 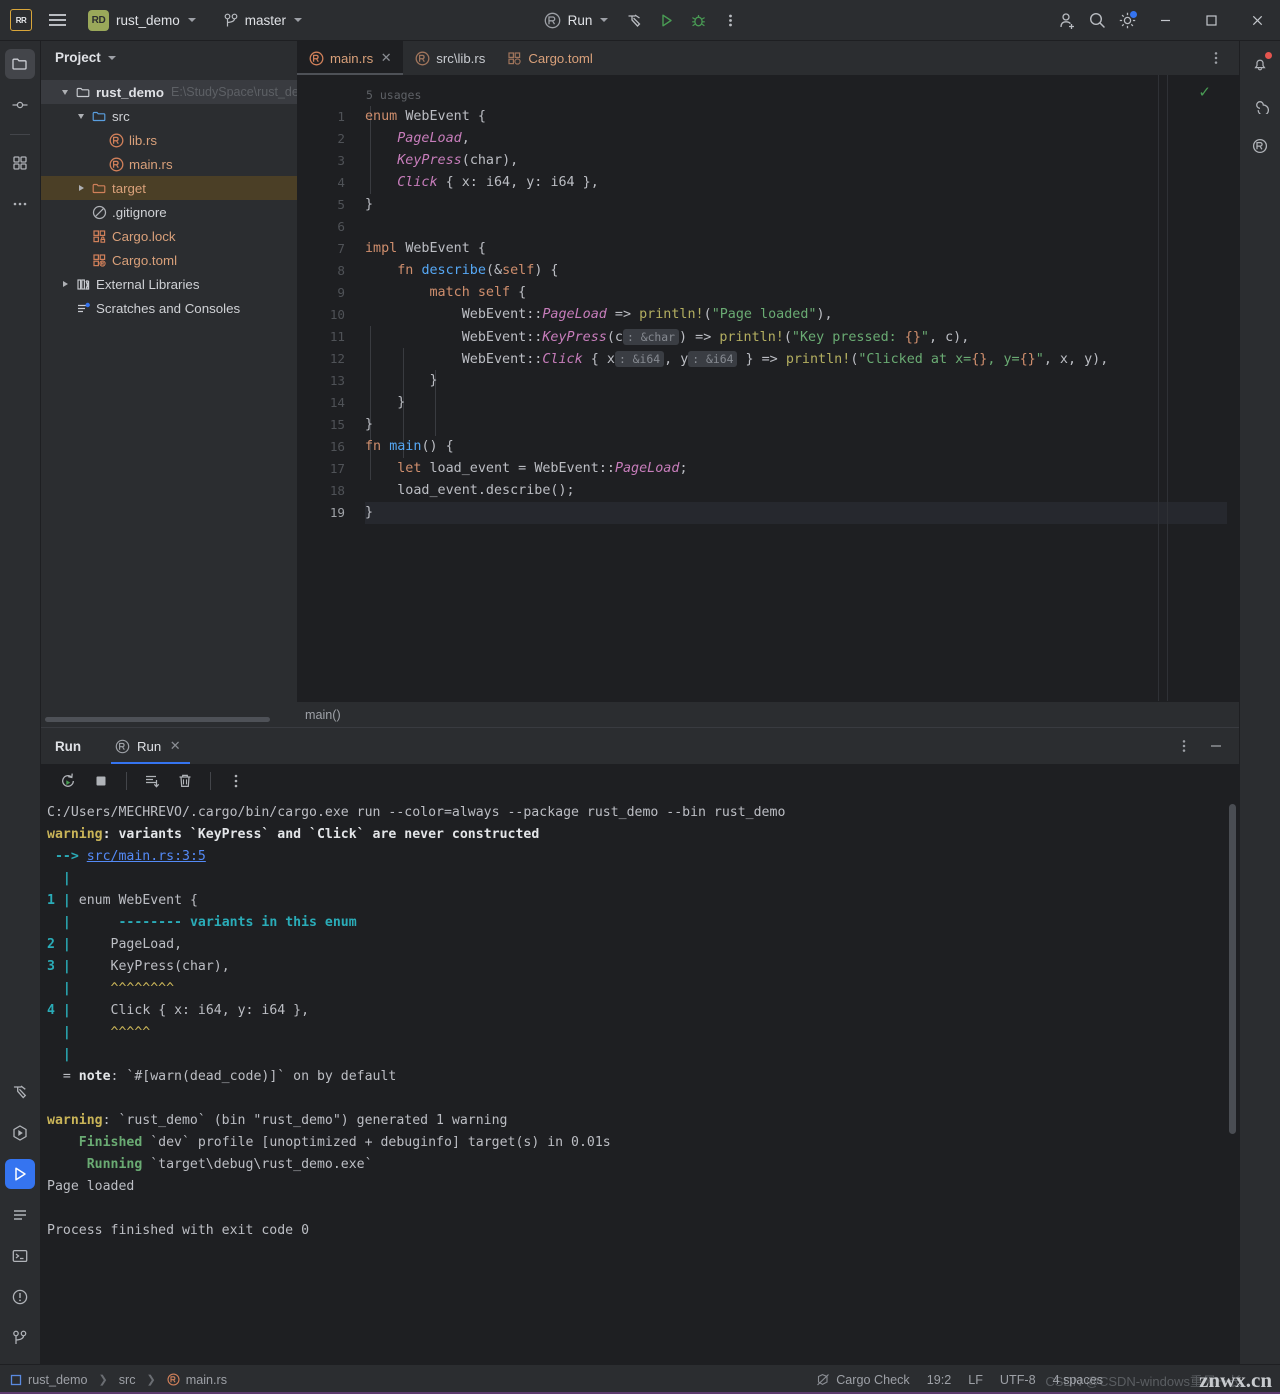 I want to click on run-window-options-button, so click(x=1184, y=746).